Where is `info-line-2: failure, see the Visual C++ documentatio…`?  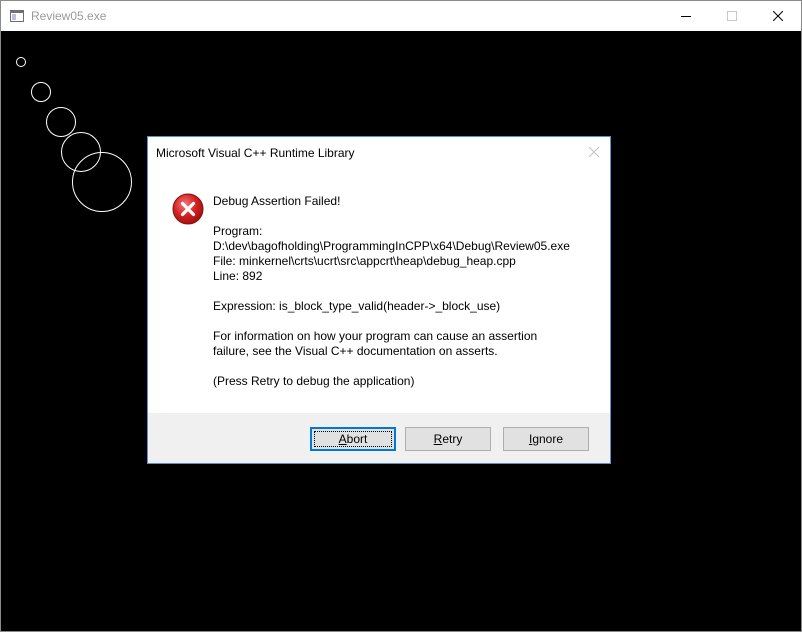
info-line-2: failure, see the Visual C++ documentatio… is located at coordinates (355, 351).